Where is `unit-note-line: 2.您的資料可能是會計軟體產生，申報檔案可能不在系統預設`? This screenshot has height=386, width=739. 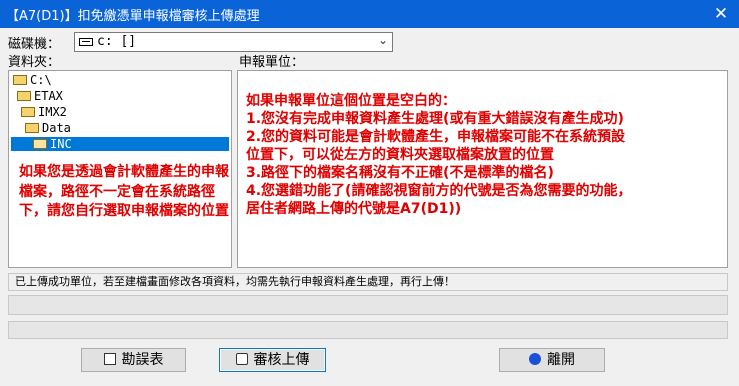
unit-note-line: 2.您的資料可能是會計軟體產生，申報檔案可能不在系統預設 is located at coordinates (436, 137).